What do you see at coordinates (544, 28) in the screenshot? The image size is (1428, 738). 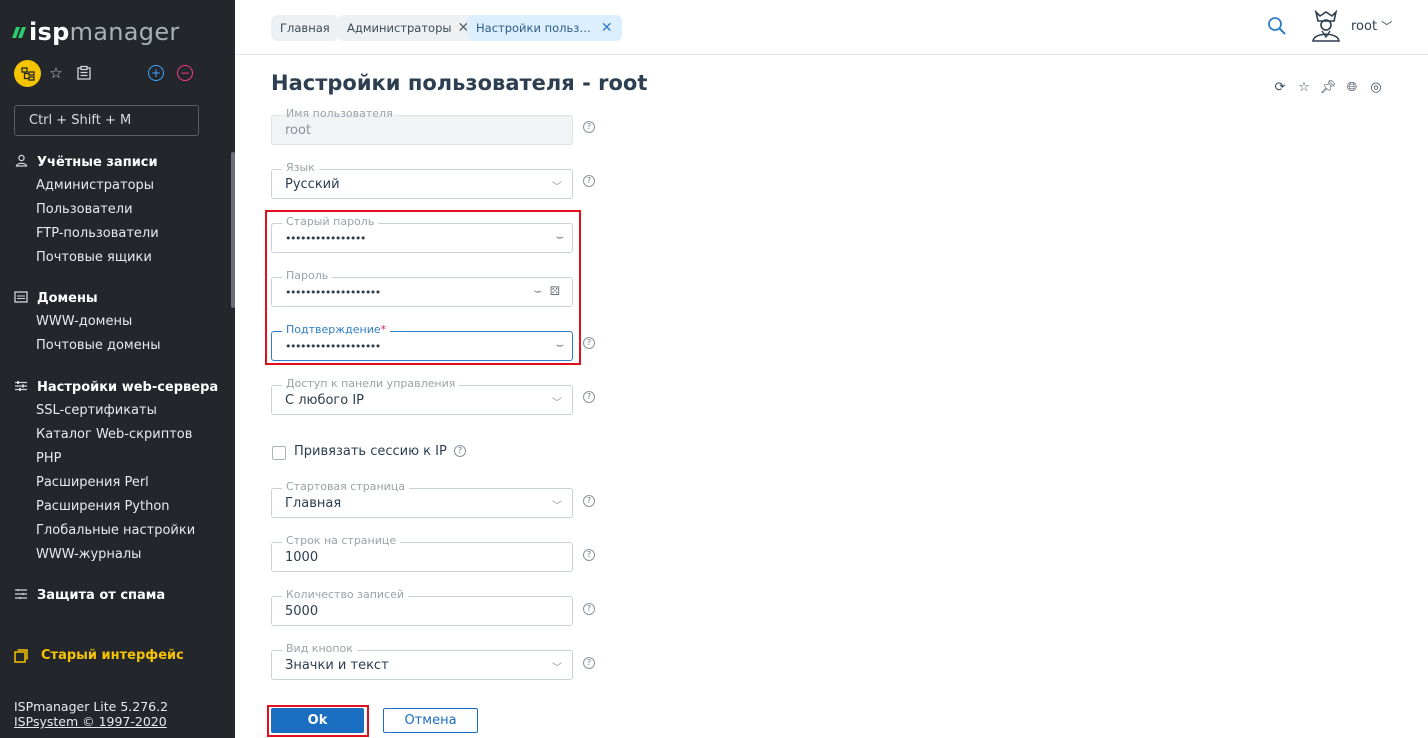 I see `tab-user-settings: Настройки польз… ✕` at bounding box center [544, 28].